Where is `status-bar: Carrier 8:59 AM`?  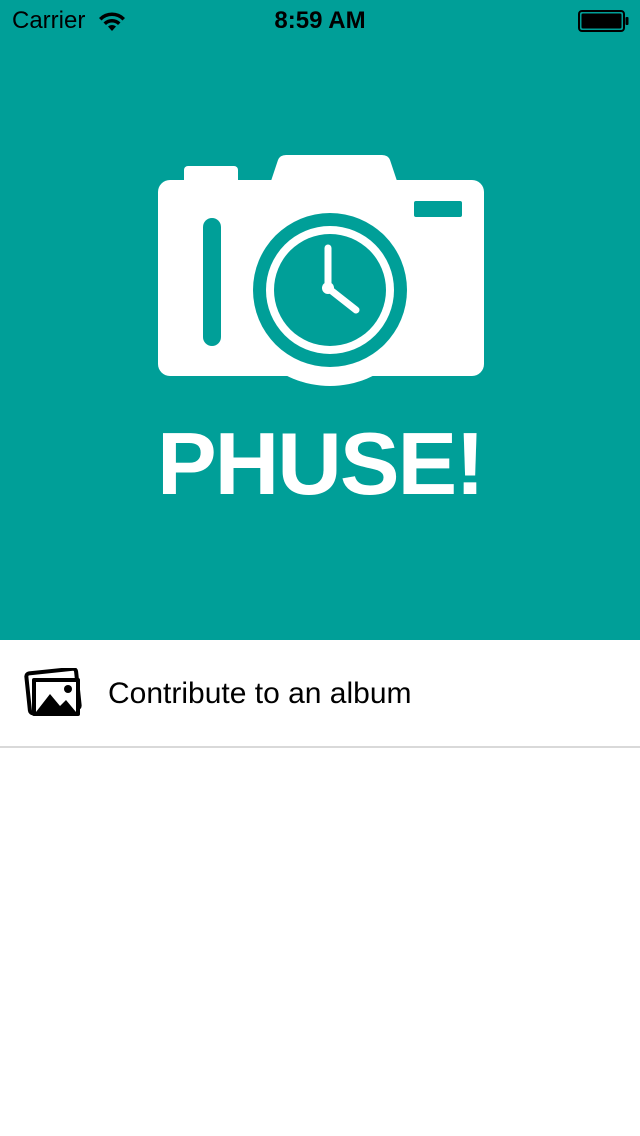
status-bar: Carrier 8:59 AM is located at coordinates (320, 20).